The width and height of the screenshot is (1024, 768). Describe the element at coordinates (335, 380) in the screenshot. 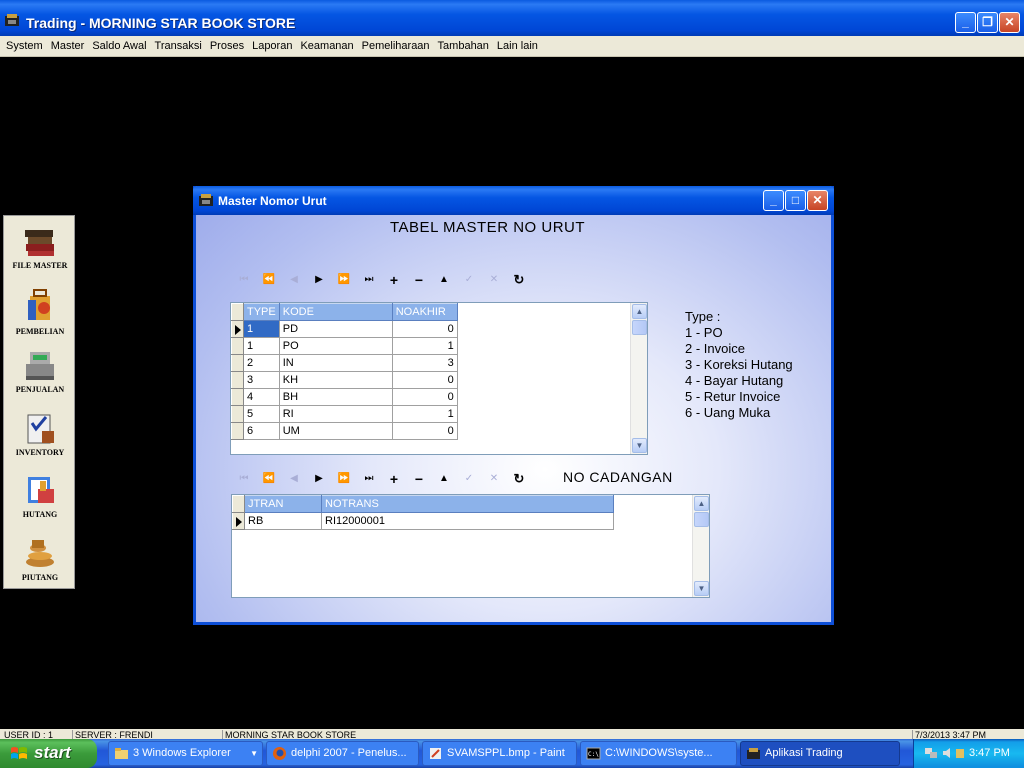

I see `cell-kode: KH` at that location.